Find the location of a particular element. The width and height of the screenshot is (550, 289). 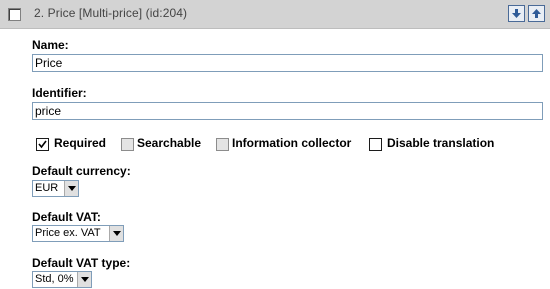

disable-translation-checkbox is located at coordinates (375, 144).